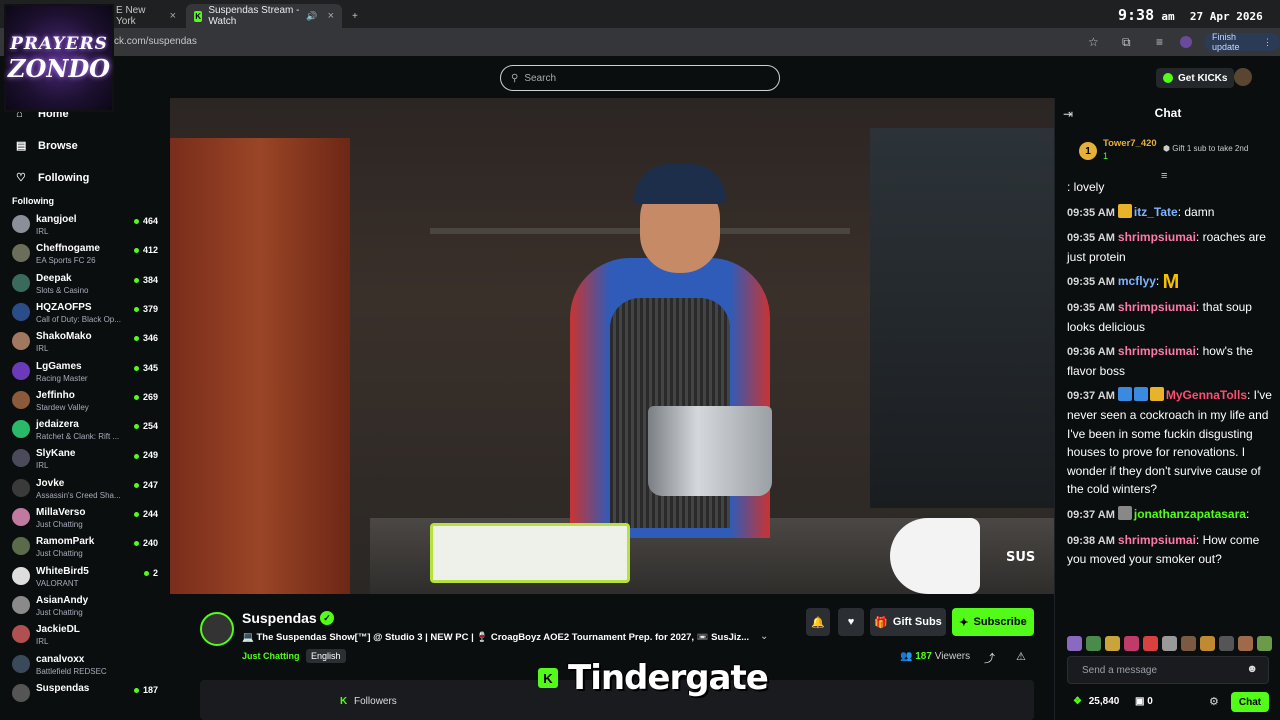 The width and height of the screenshot is (1280, 720). What do you see at coordinates (150, 279) in the screenshot?
I see `viewer-number: 384` at bounding box center [150, 279].